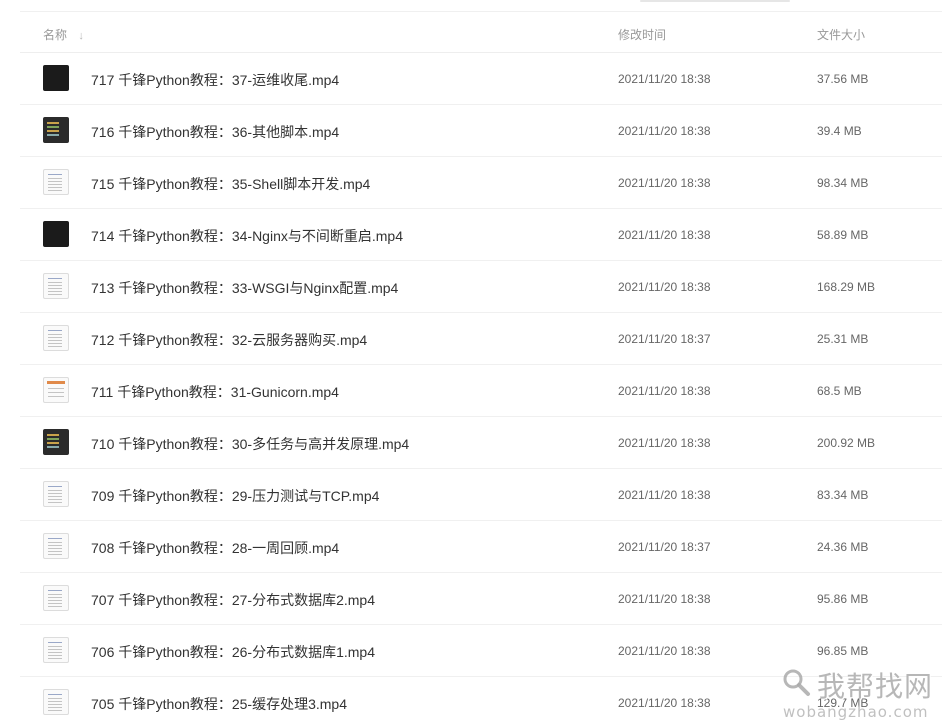  Describe the element at coordinates (715, 1) in the screenshot. I see `horizontal-scrollbar` at that location.